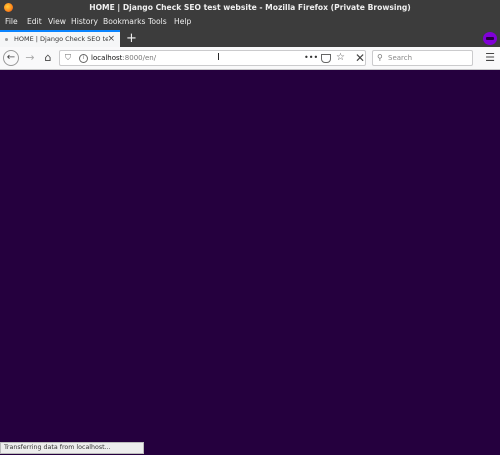  Describe the element at coordinates (311, 57) in the screenshot. I see `page-actions-icon: •••` at that location.